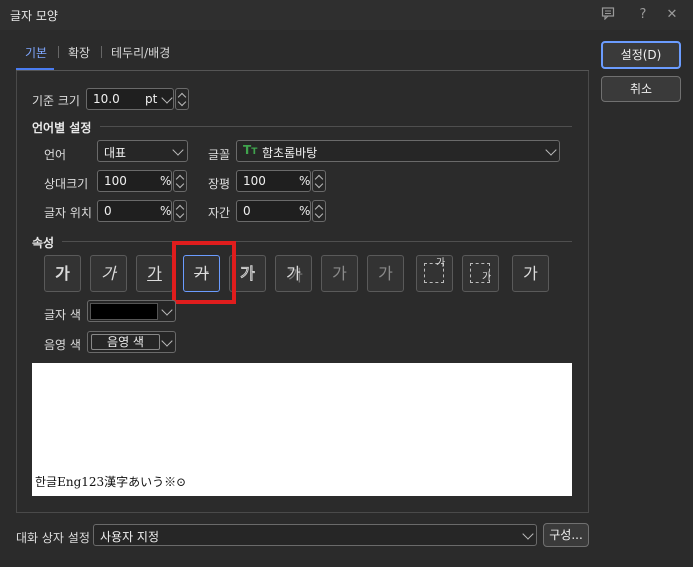  I want to click on window-title: 글자 모양, so click(34, 16).